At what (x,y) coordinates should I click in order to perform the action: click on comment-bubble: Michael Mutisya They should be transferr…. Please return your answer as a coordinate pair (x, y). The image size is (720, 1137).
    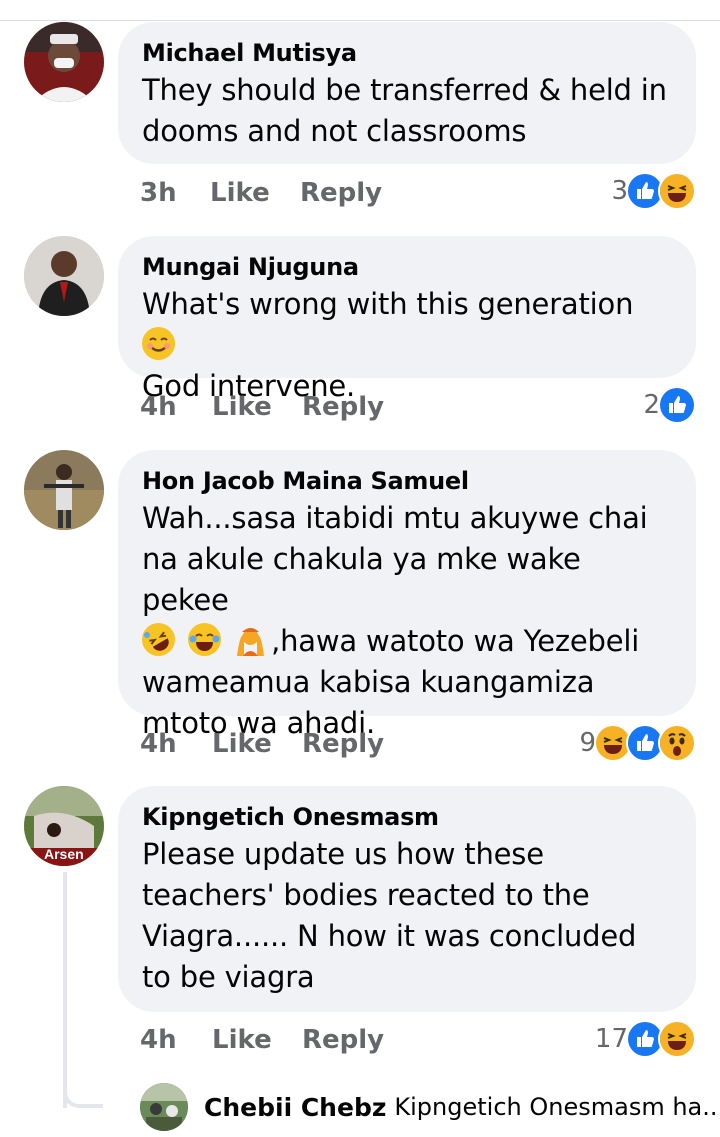
    Looking at the image, I should click on (407, 93).